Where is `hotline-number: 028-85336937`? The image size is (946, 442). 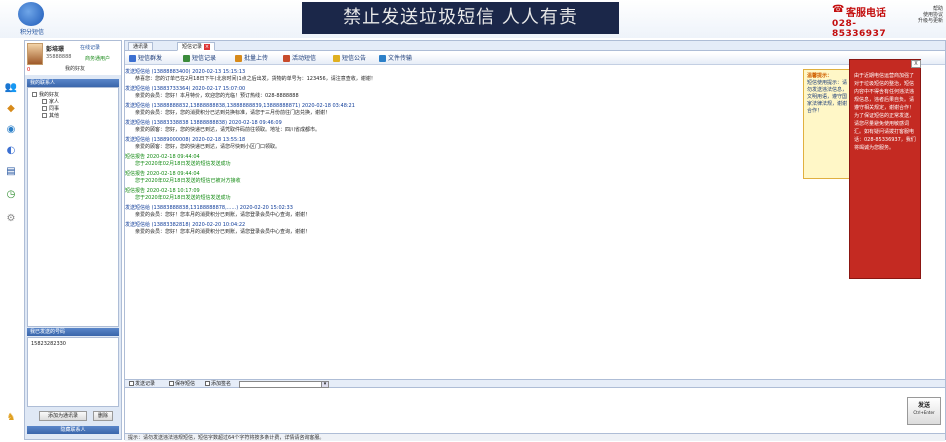
hotline-number: 028-85336937 is located at coordinates (859, 29).